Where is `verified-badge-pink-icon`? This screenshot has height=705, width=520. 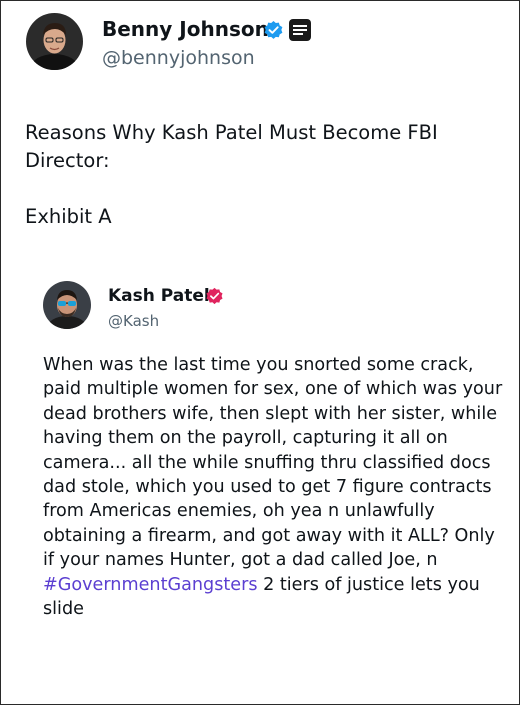
verified-badge-pink-icon is located at coordinates (214, 296).